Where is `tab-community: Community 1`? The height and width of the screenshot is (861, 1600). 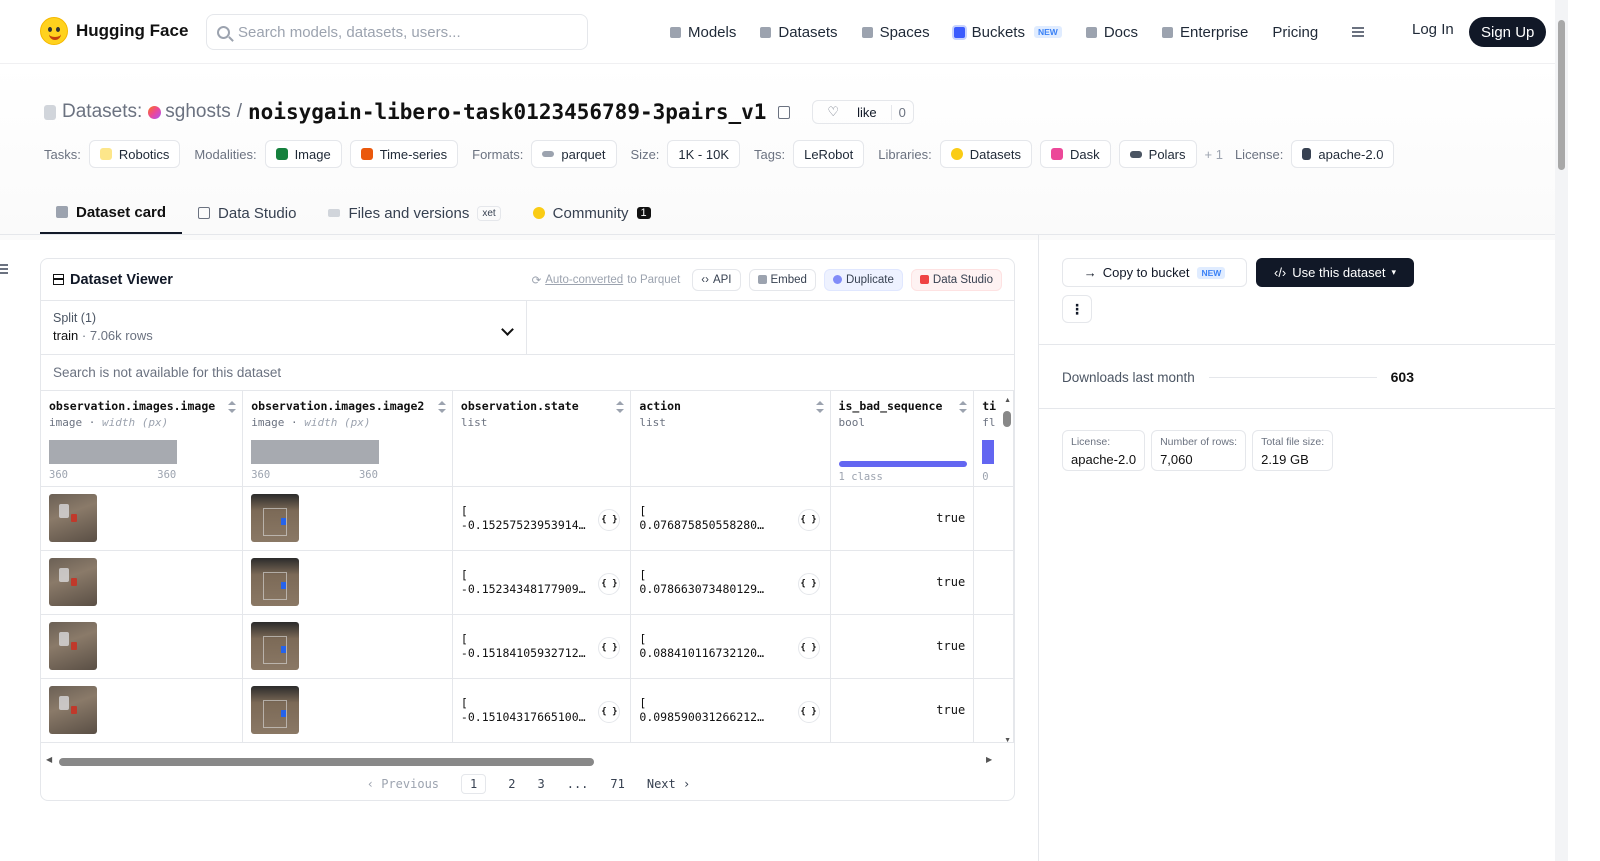
tab-community: Community 1 is located at coordinates (592, 213).